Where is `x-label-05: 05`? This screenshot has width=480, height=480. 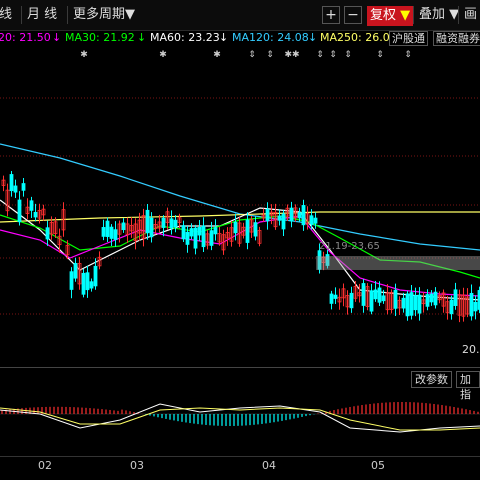 x-label-05: 05 is located at coordinates (378, 465).